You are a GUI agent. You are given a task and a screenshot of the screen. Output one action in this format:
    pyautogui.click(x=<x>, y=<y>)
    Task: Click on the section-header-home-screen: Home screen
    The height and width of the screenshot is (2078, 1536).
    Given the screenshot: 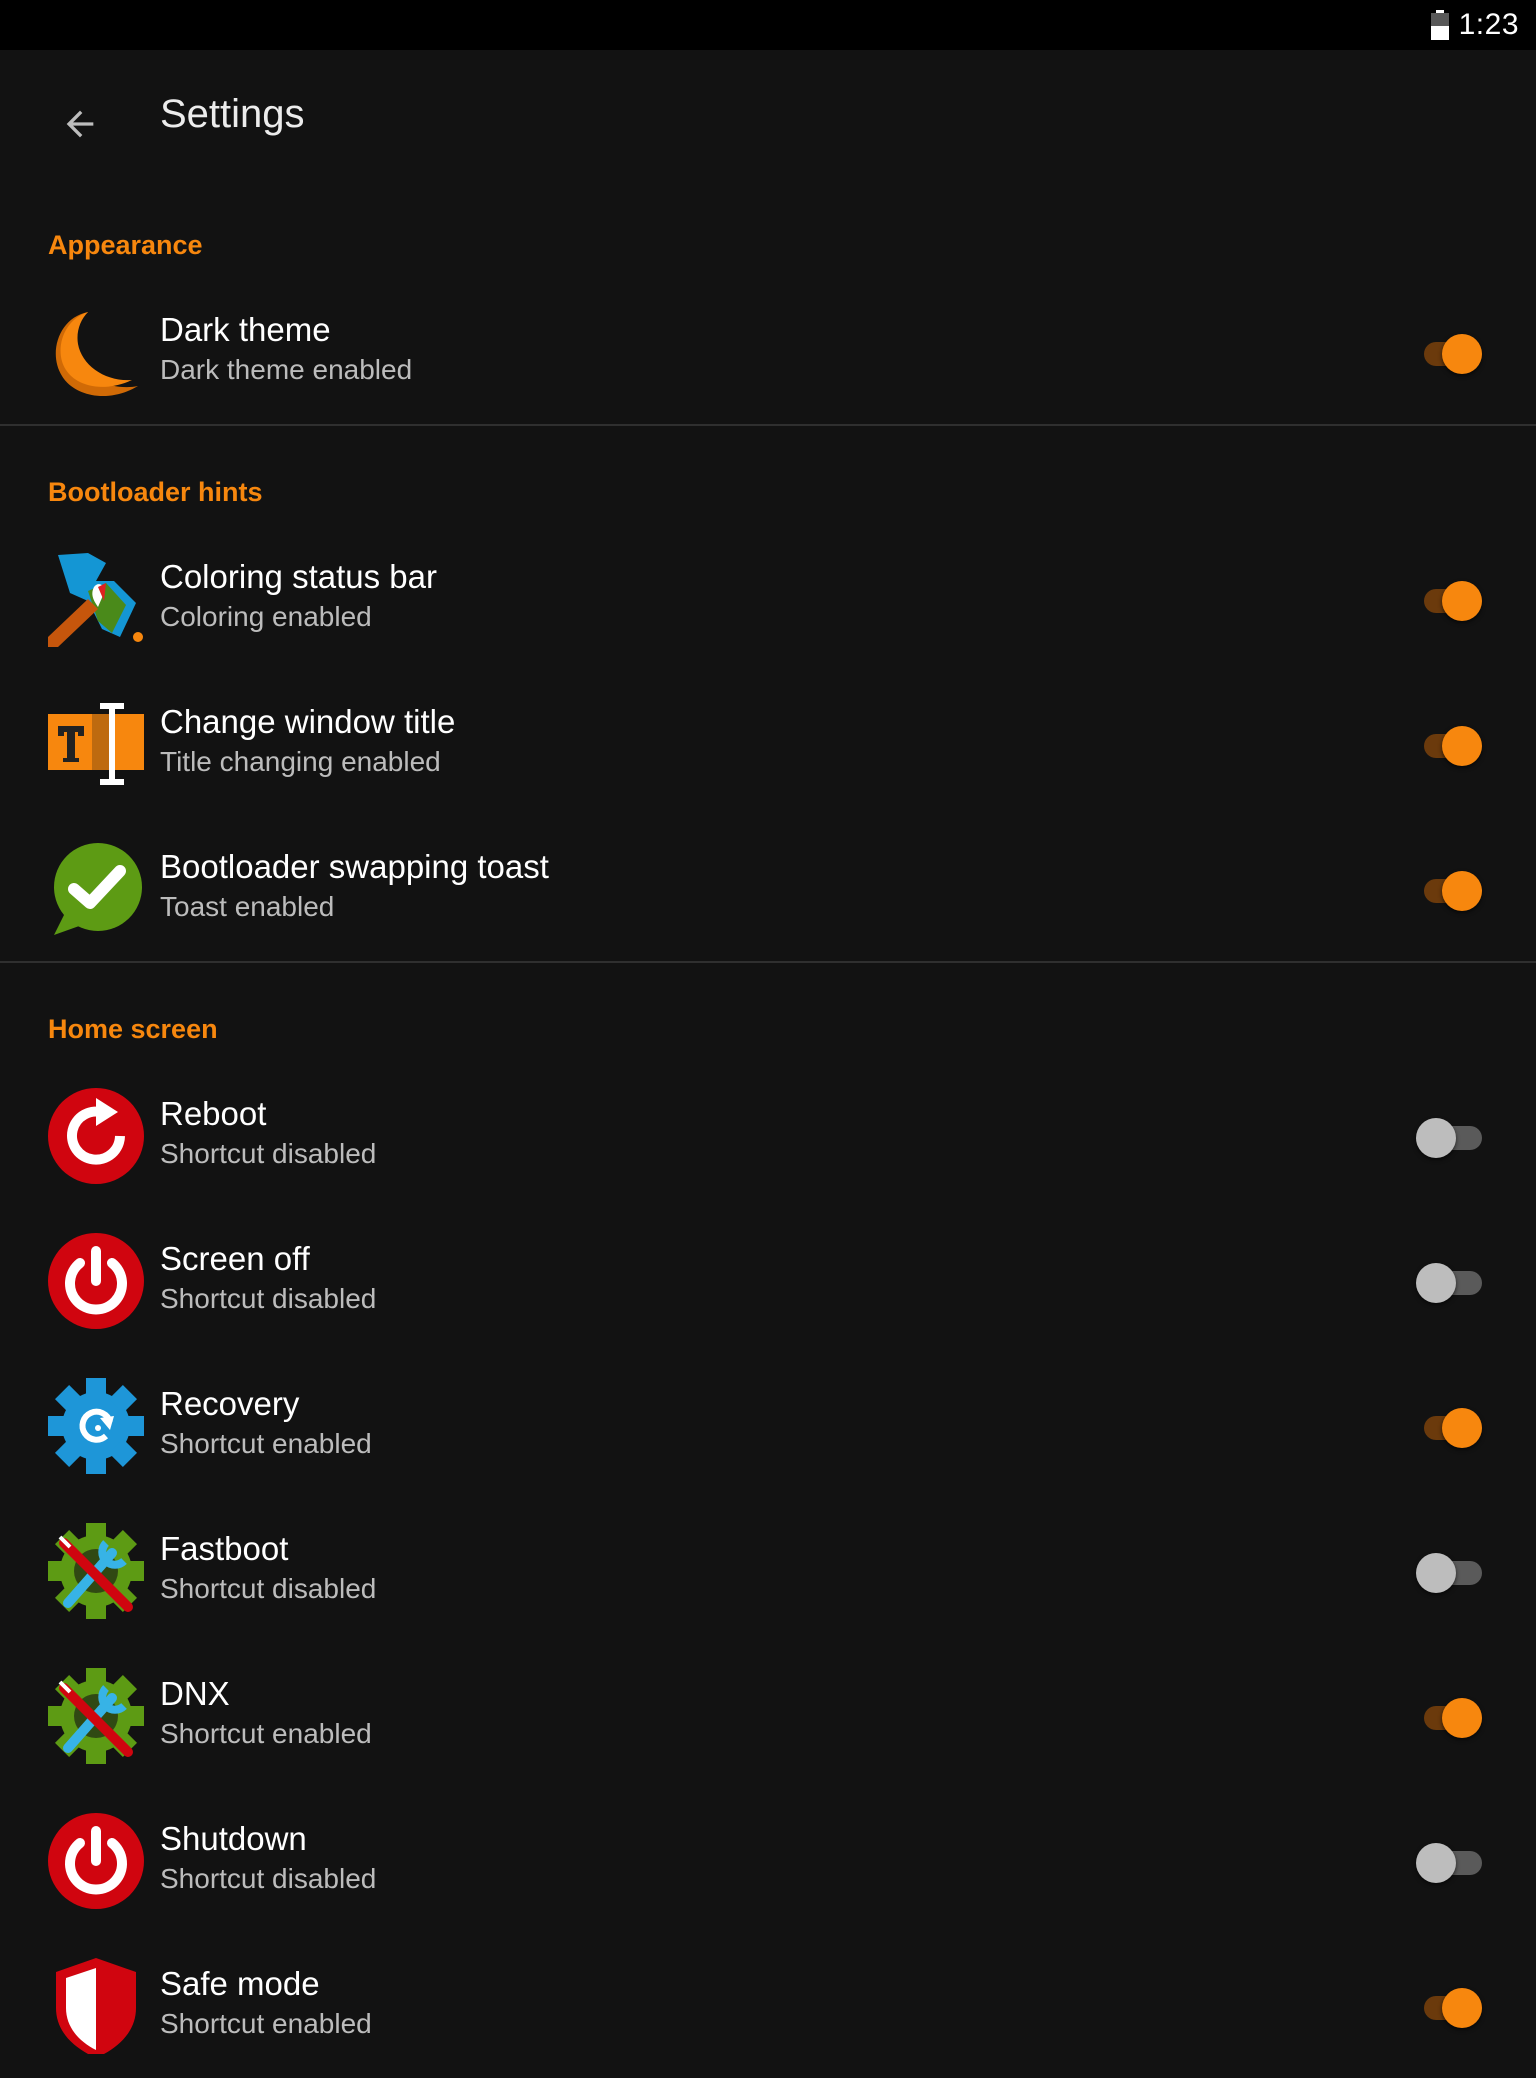 What is the action you would take?
    pyautogui.click(x=133, y=1029)
    